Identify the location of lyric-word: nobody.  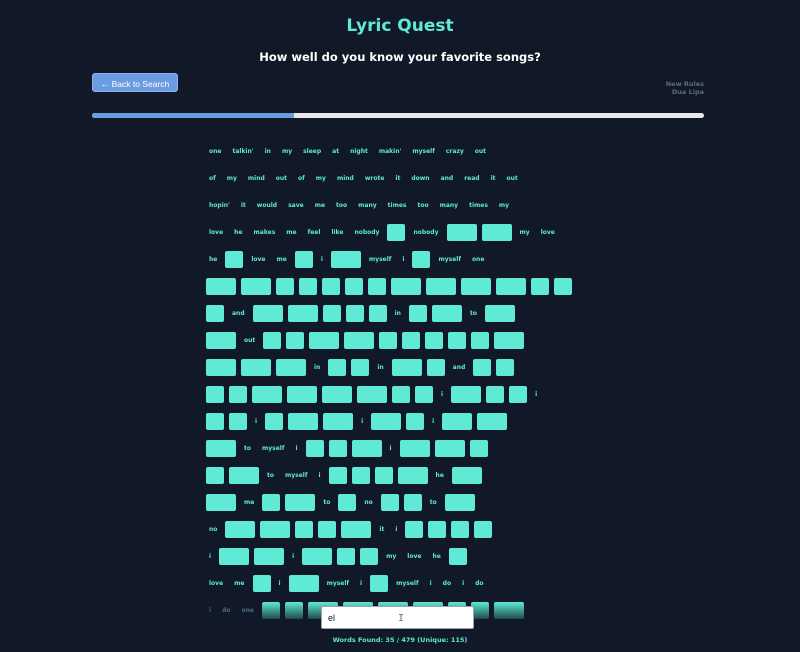
(367, 232).